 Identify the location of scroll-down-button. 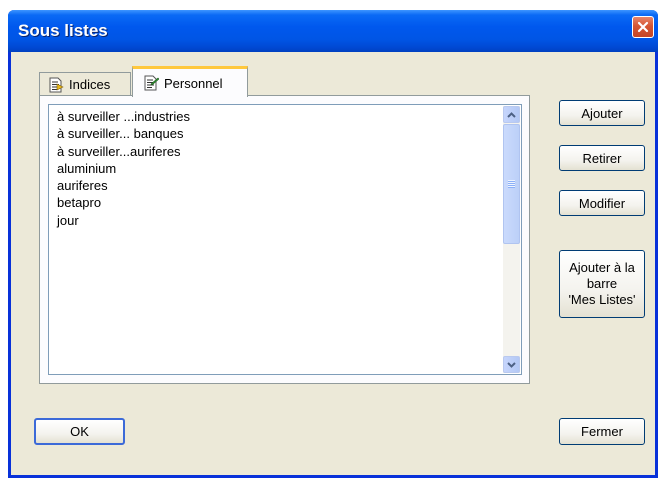
(511, 364).